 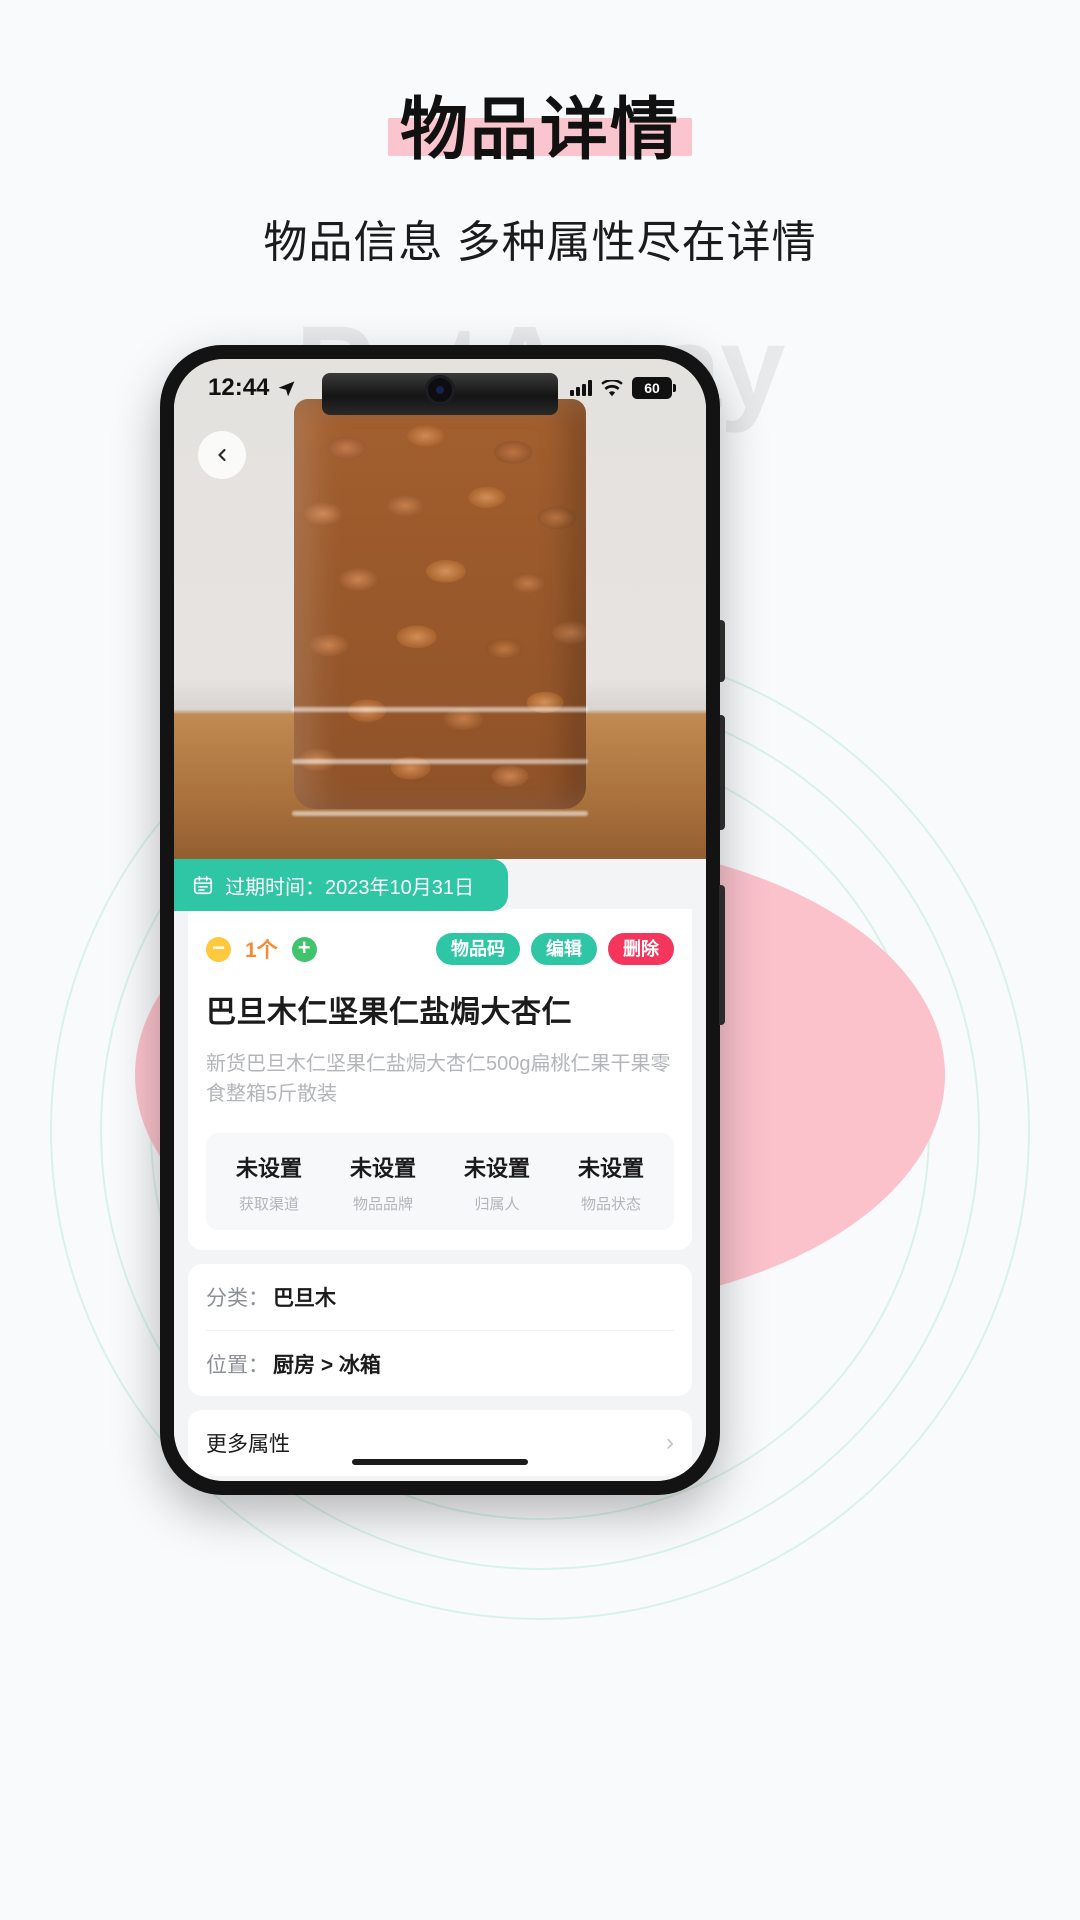 I want to click on more-attributes-row: 更多属性 ›, so click(x=440, y=1443).